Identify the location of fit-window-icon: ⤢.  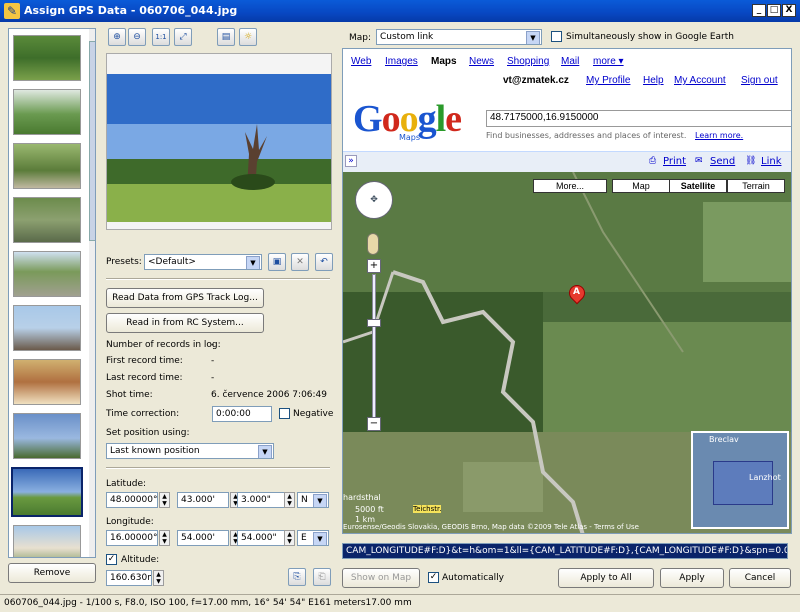
(183, 37).